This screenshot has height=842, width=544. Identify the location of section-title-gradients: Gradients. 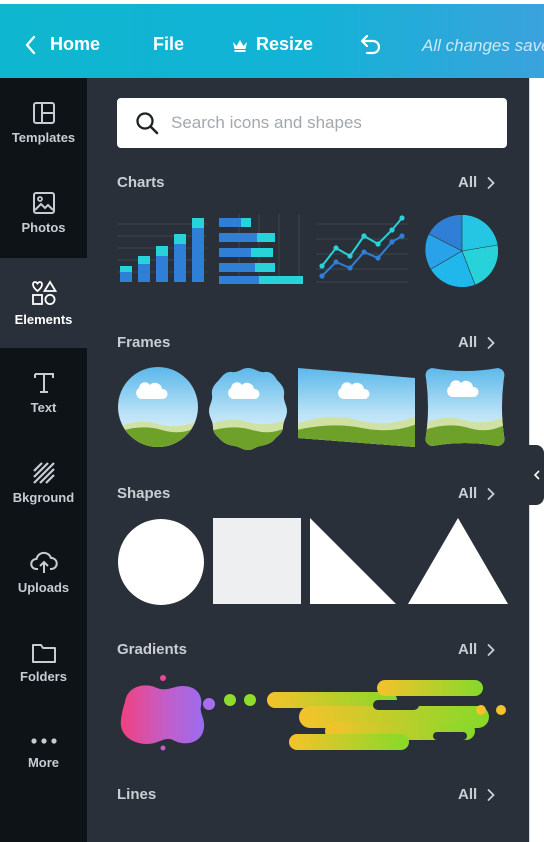
(152, 649).